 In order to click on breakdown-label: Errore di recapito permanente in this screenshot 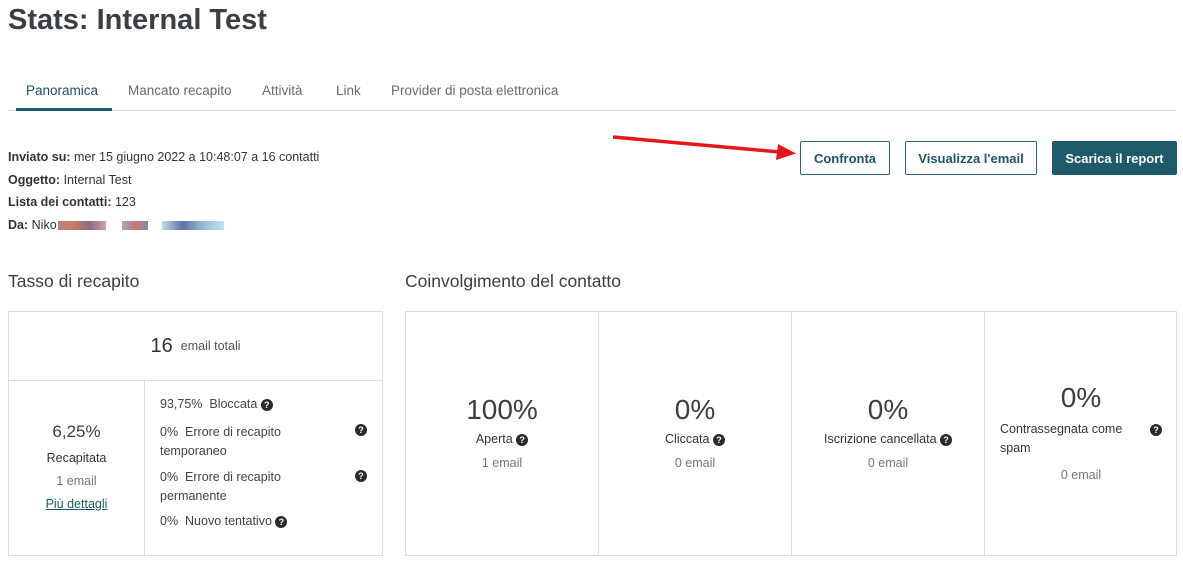, I will do `click(220, 486)`.